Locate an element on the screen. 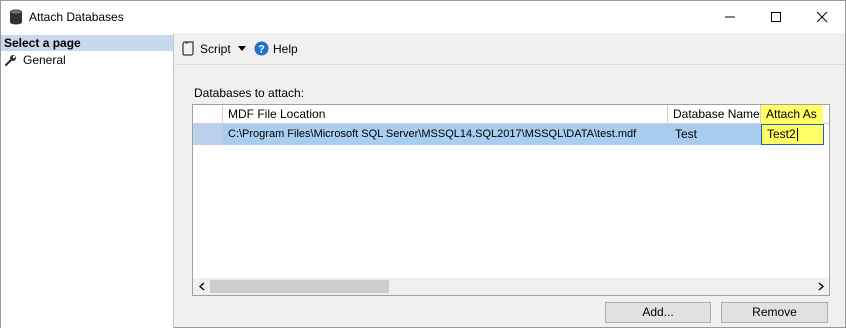 This screenshot has width=846, height=328. select-page-header: Select a page is located at coordinates (87, 43).